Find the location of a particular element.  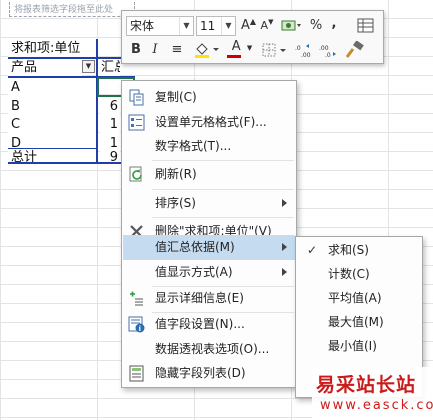

field-list-icon is located at coordinates (136, 373).